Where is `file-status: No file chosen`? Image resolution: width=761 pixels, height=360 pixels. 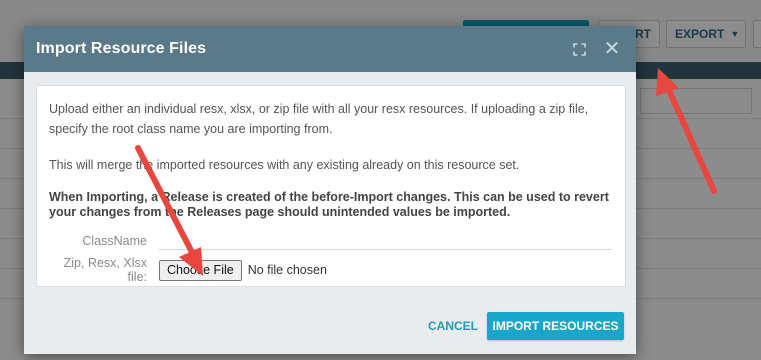
file-status: No file chosen is located at coordinates (287, 270).